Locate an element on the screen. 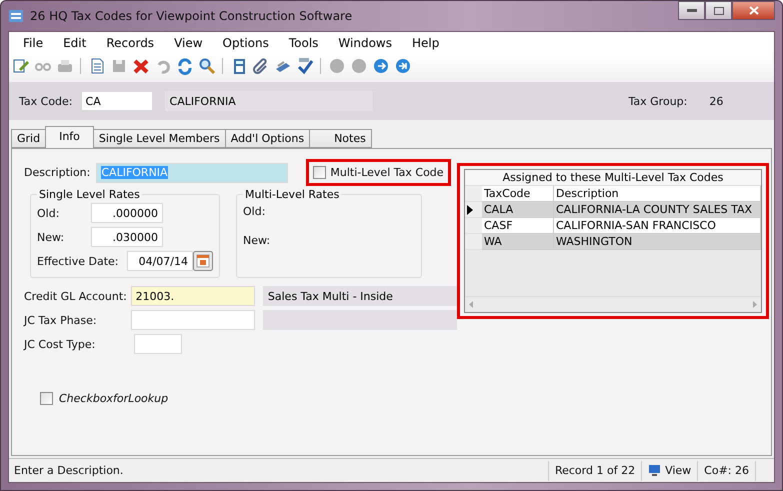  column-header: TaxCode is located at coordinates (518, 194).